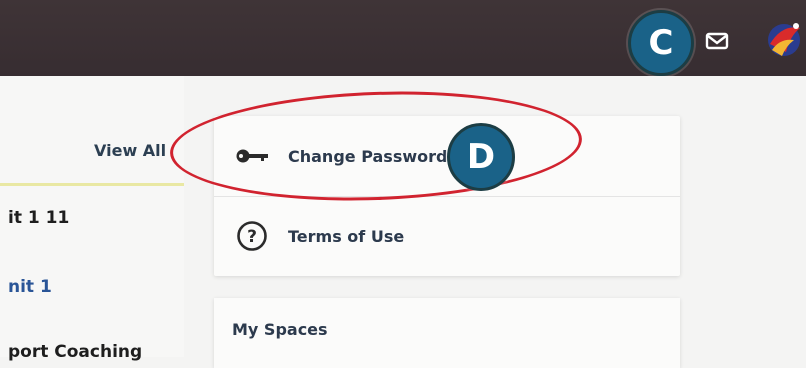 The image size is (806, 368). I want to click on question-circle-icon: ?, so click(252, 236).